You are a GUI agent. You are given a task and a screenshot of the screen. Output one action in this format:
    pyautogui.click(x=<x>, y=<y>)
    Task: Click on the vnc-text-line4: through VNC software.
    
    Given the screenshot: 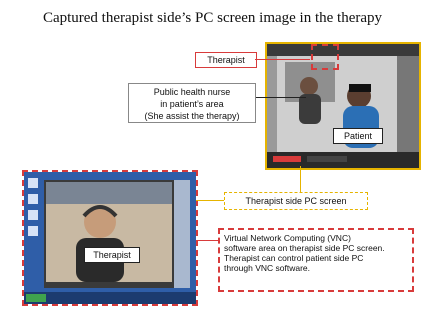 What is the action you would take?
    pyautogui.click(x=267, y=268)
    